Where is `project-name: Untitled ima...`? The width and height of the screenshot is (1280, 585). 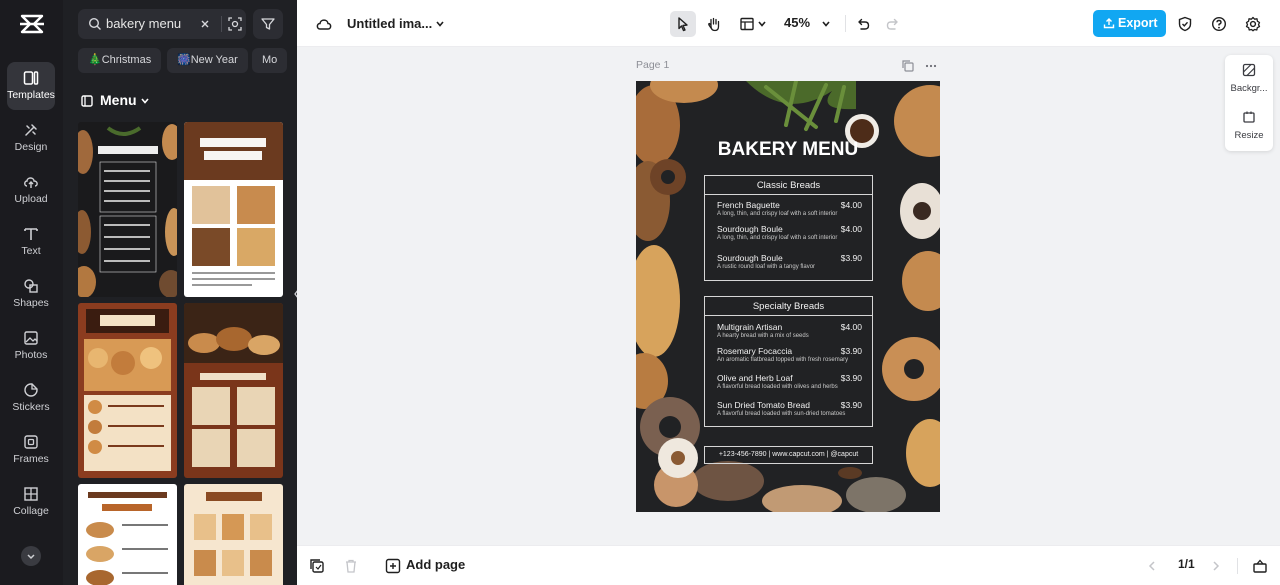
project-name: Untitled ima... is located at coordinates (390, 23).